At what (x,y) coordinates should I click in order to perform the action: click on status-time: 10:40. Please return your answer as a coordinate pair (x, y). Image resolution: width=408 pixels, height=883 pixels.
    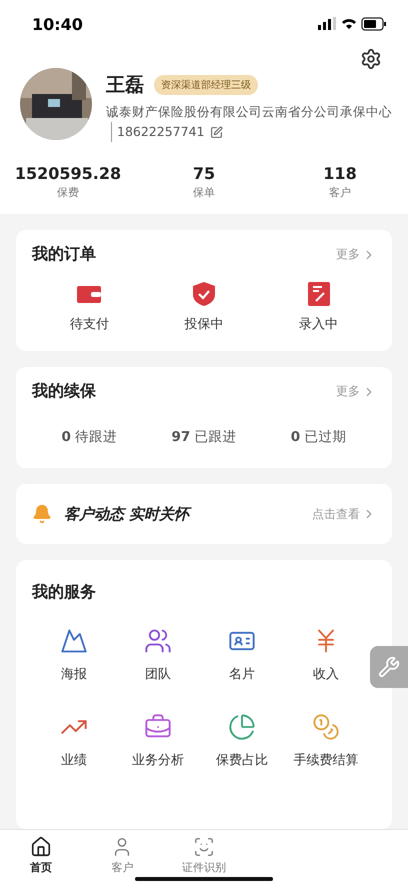
    Looking at the image, I should click on (57, 24).